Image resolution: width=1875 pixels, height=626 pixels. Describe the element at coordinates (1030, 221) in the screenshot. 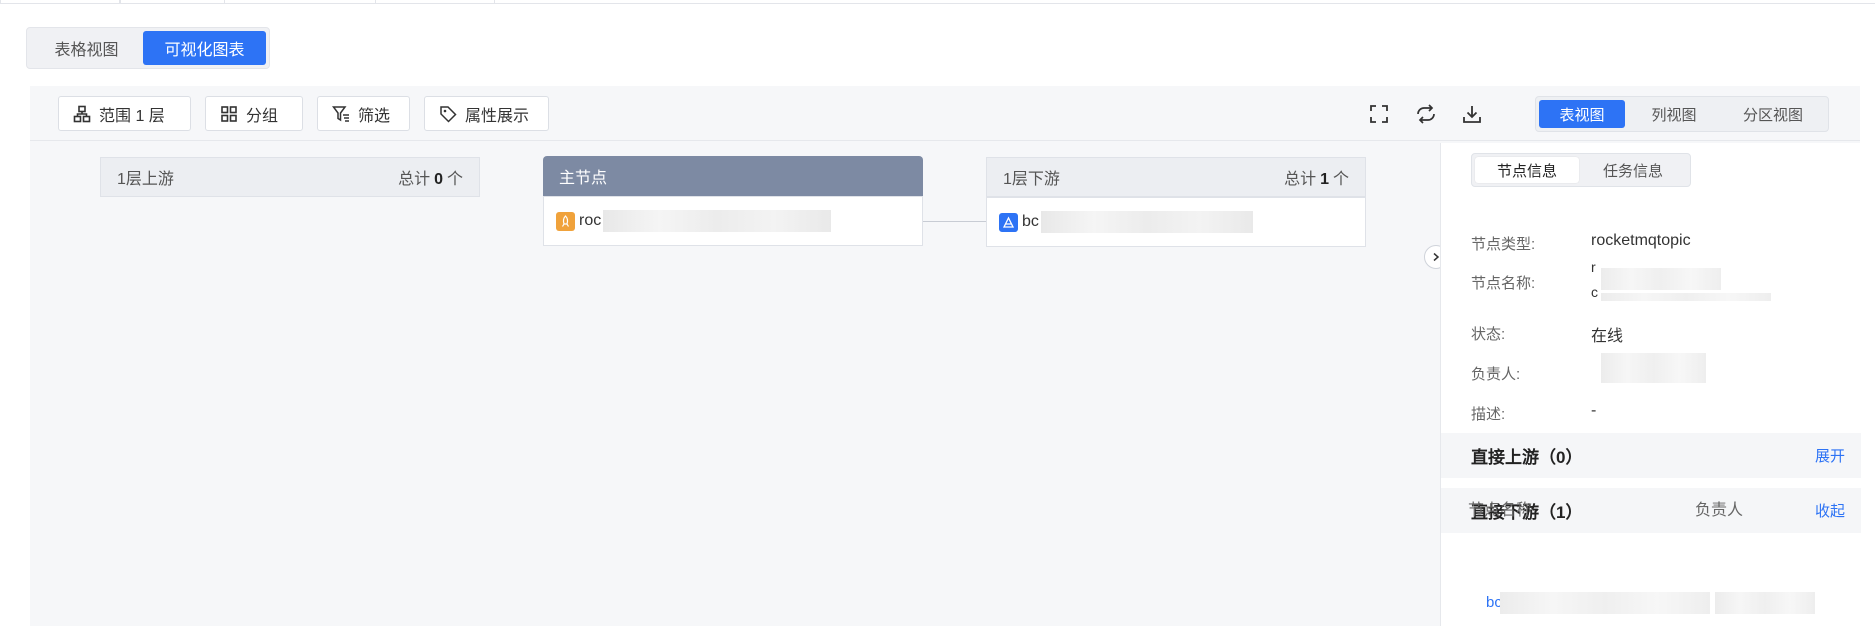

I see `downstream-node-name: bc` at that location.